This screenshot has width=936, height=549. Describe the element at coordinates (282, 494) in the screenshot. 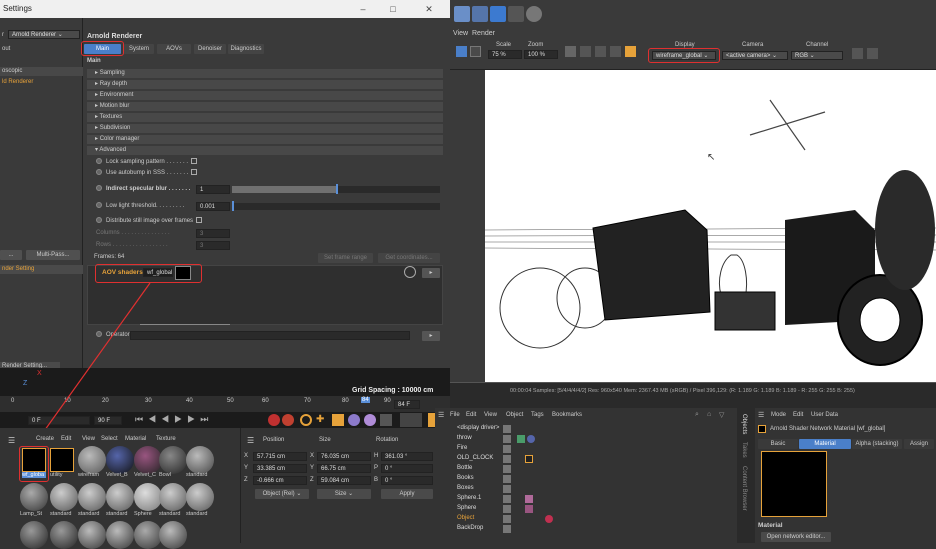

I see `coord-mode-select: Object (Rel) ⌄` at that location.